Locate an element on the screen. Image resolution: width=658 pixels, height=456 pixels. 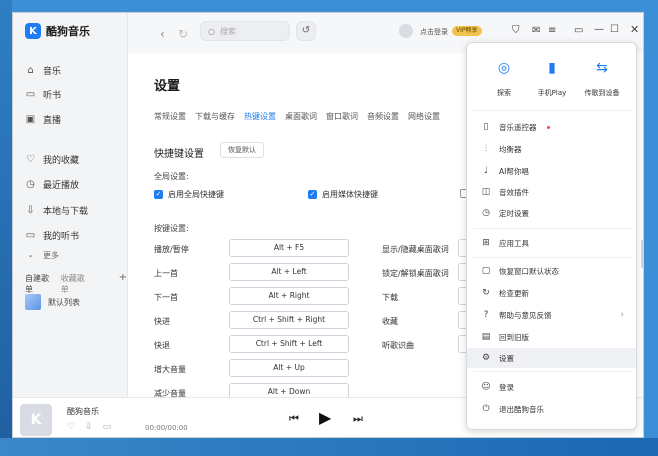
global-hotkey-checkbox: ✓ 启用全局快捷键 is located at coordinates (189, 194).